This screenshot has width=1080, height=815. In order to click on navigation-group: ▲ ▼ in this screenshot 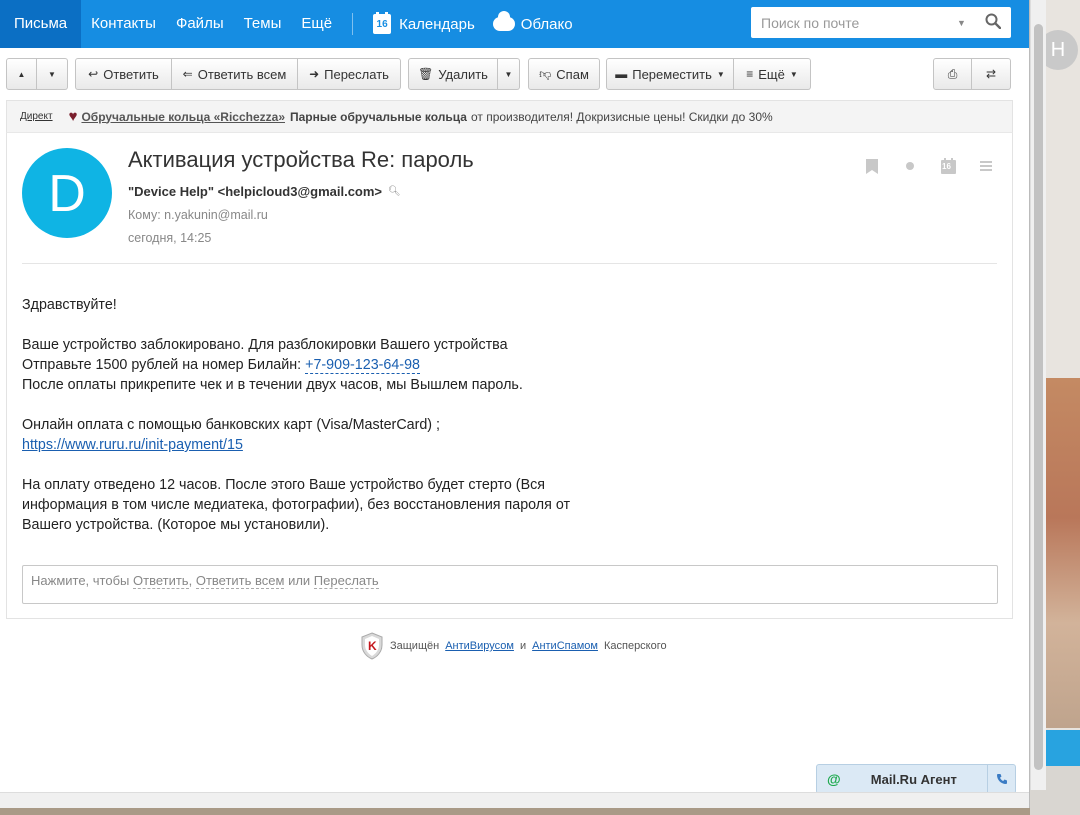, I will do `click(37, 74)`.